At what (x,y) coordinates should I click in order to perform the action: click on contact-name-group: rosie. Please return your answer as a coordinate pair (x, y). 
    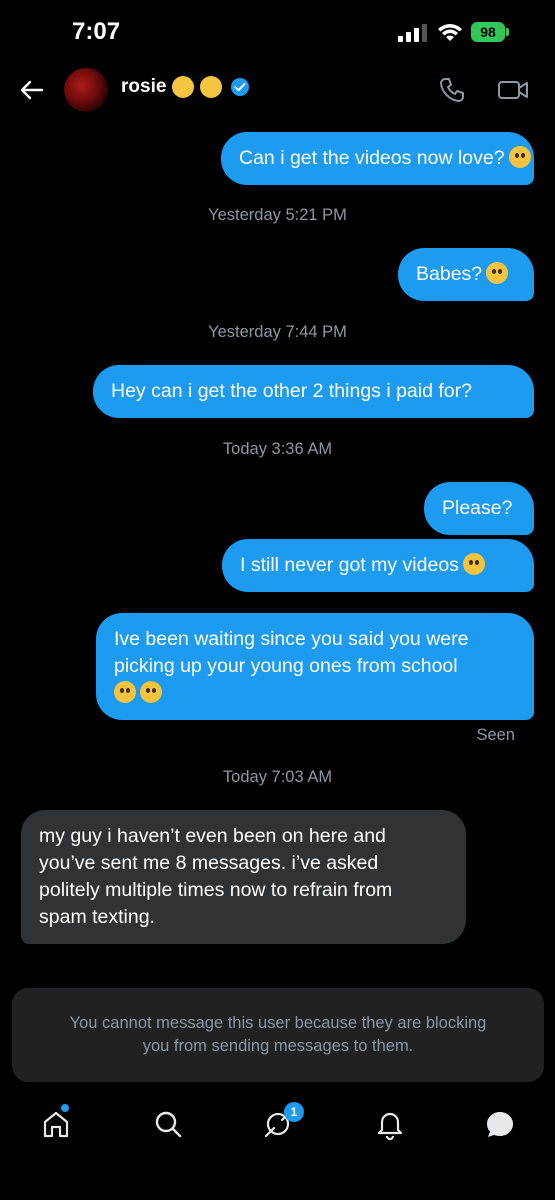
    Looking at the image, I should click on (185, 87).